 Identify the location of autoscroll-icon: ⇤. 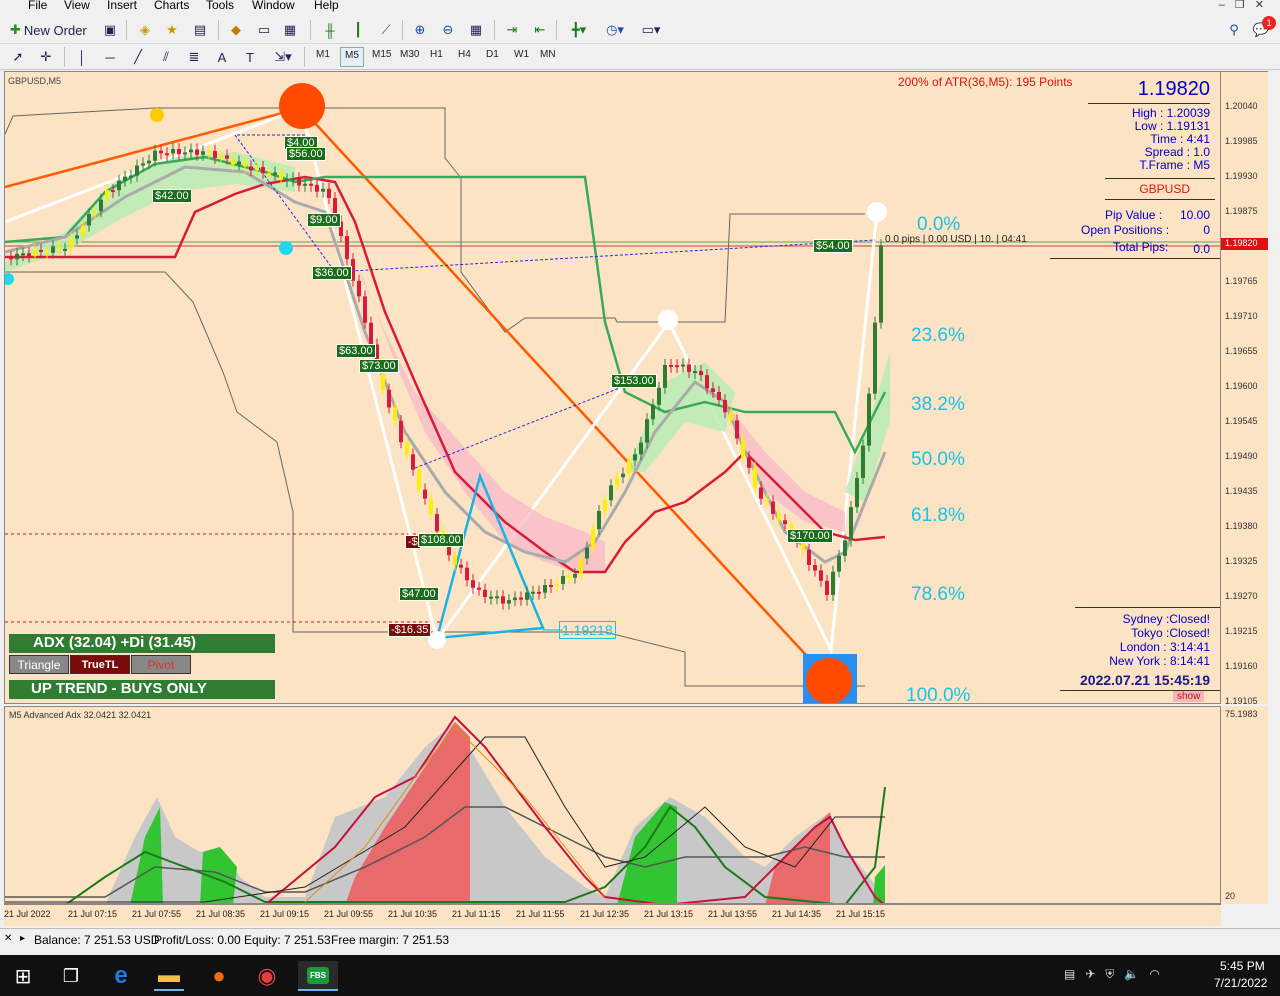
(540, 30).